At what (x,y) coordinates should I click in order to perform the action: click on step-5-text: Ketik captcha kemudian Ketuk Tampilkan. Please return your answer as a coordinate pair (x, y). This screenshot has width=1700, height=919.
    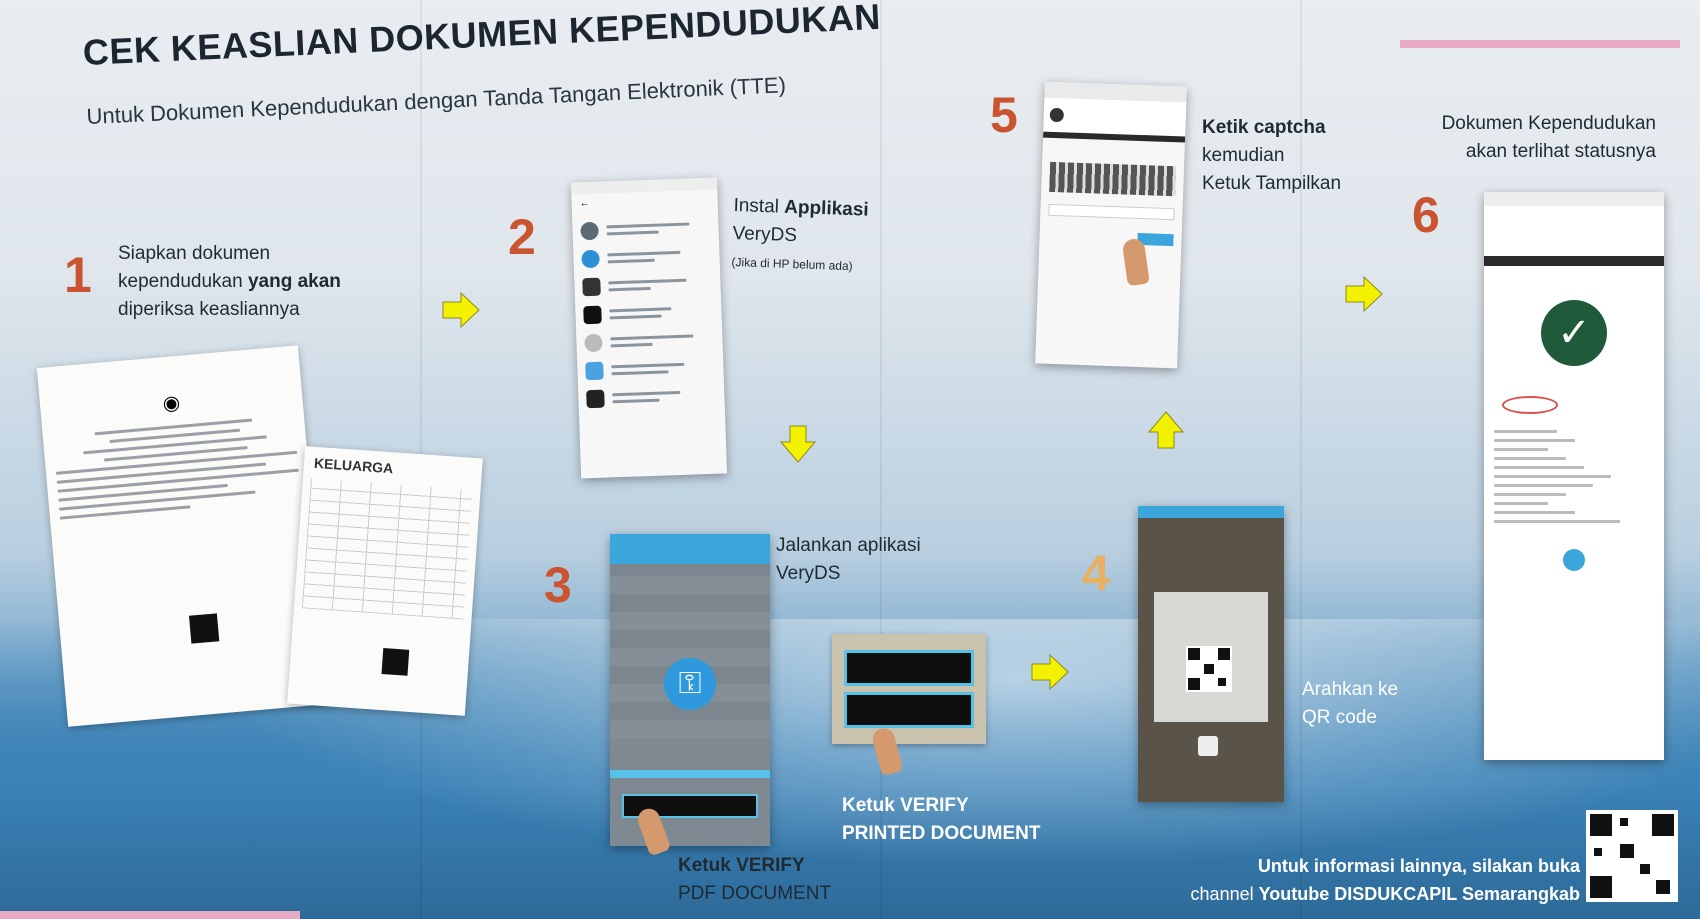
    Looking at the image, I should click on (1271, 156).